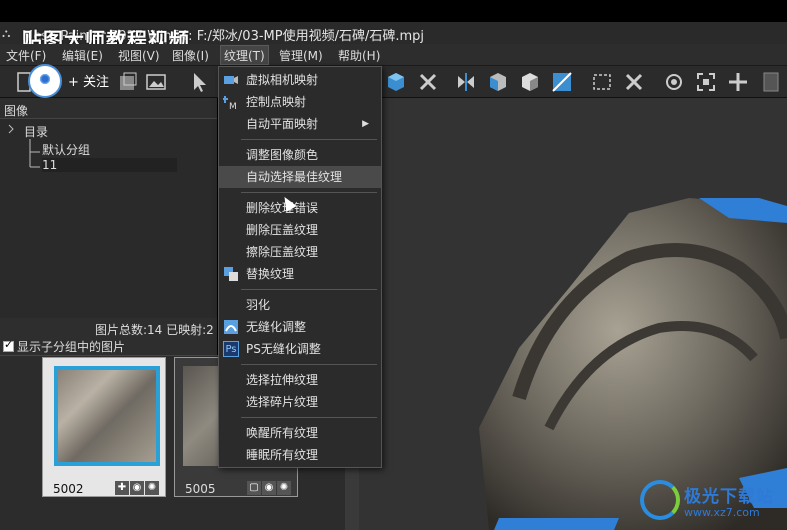  Describe the element at coordinates (530, 82) in the screenshot. I see `cube-side-icon` at that location.